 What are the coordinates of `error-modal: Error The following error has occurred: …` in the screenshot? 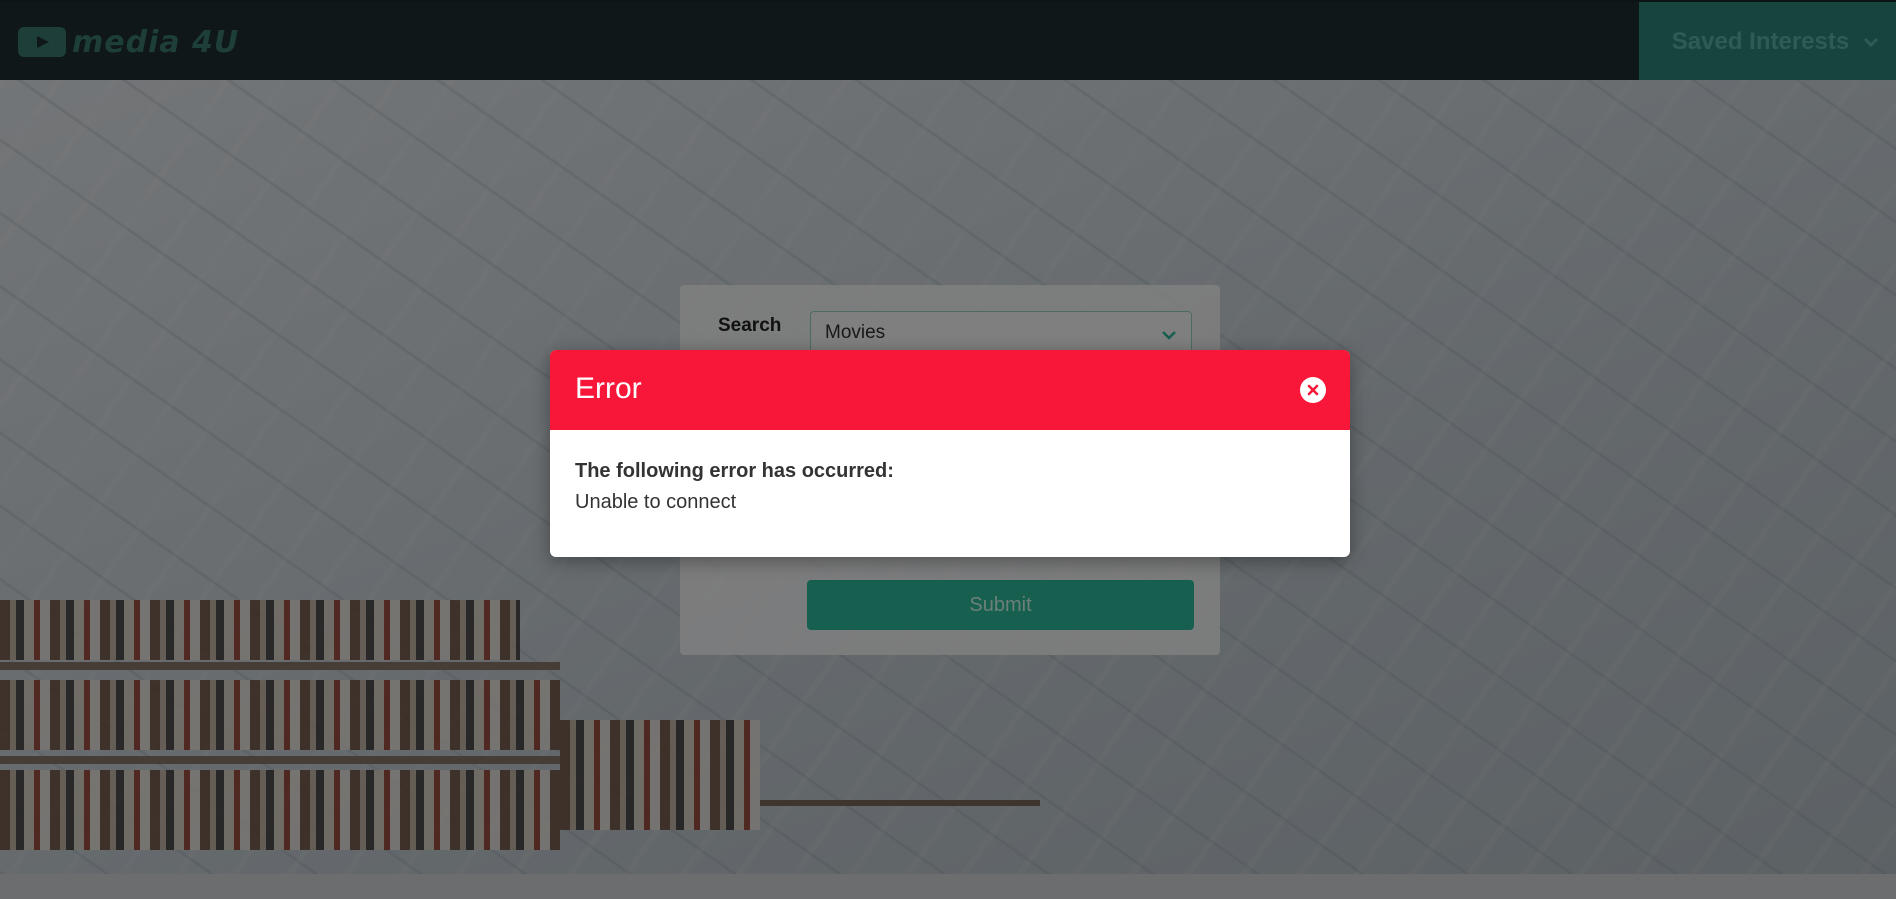 It's located at (950, 453).